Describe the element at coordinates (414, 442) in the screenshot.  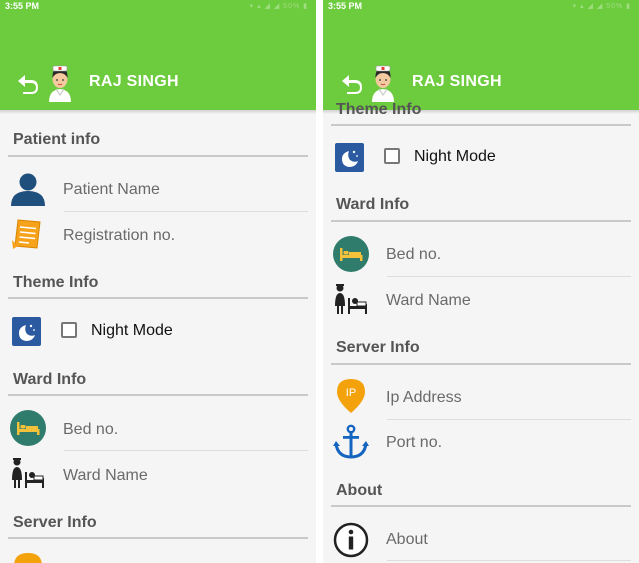
I see `port-no-label: Port no.` at that location.